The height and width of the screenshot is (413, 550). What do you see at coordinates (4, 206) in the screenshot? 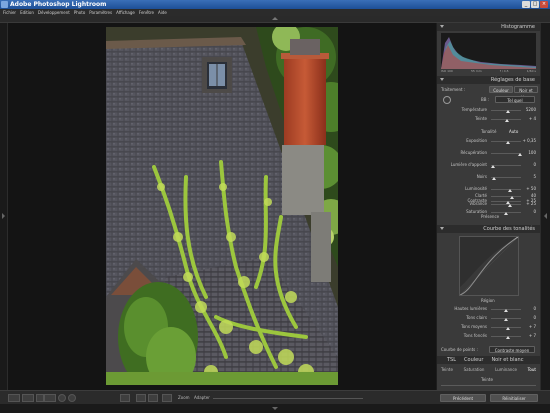
I see `left-panel-toggle` at bounding box center [4, 206].